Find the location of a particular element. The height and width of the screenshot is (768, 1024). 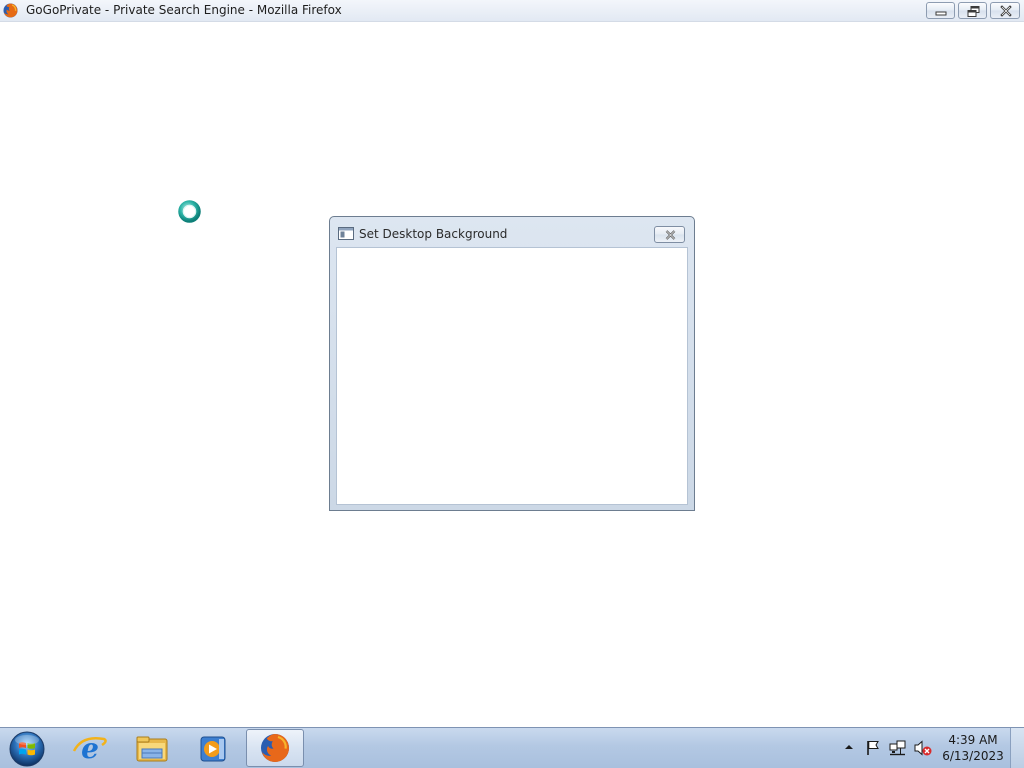

media-player-icon is located at coordinates (213, 749).